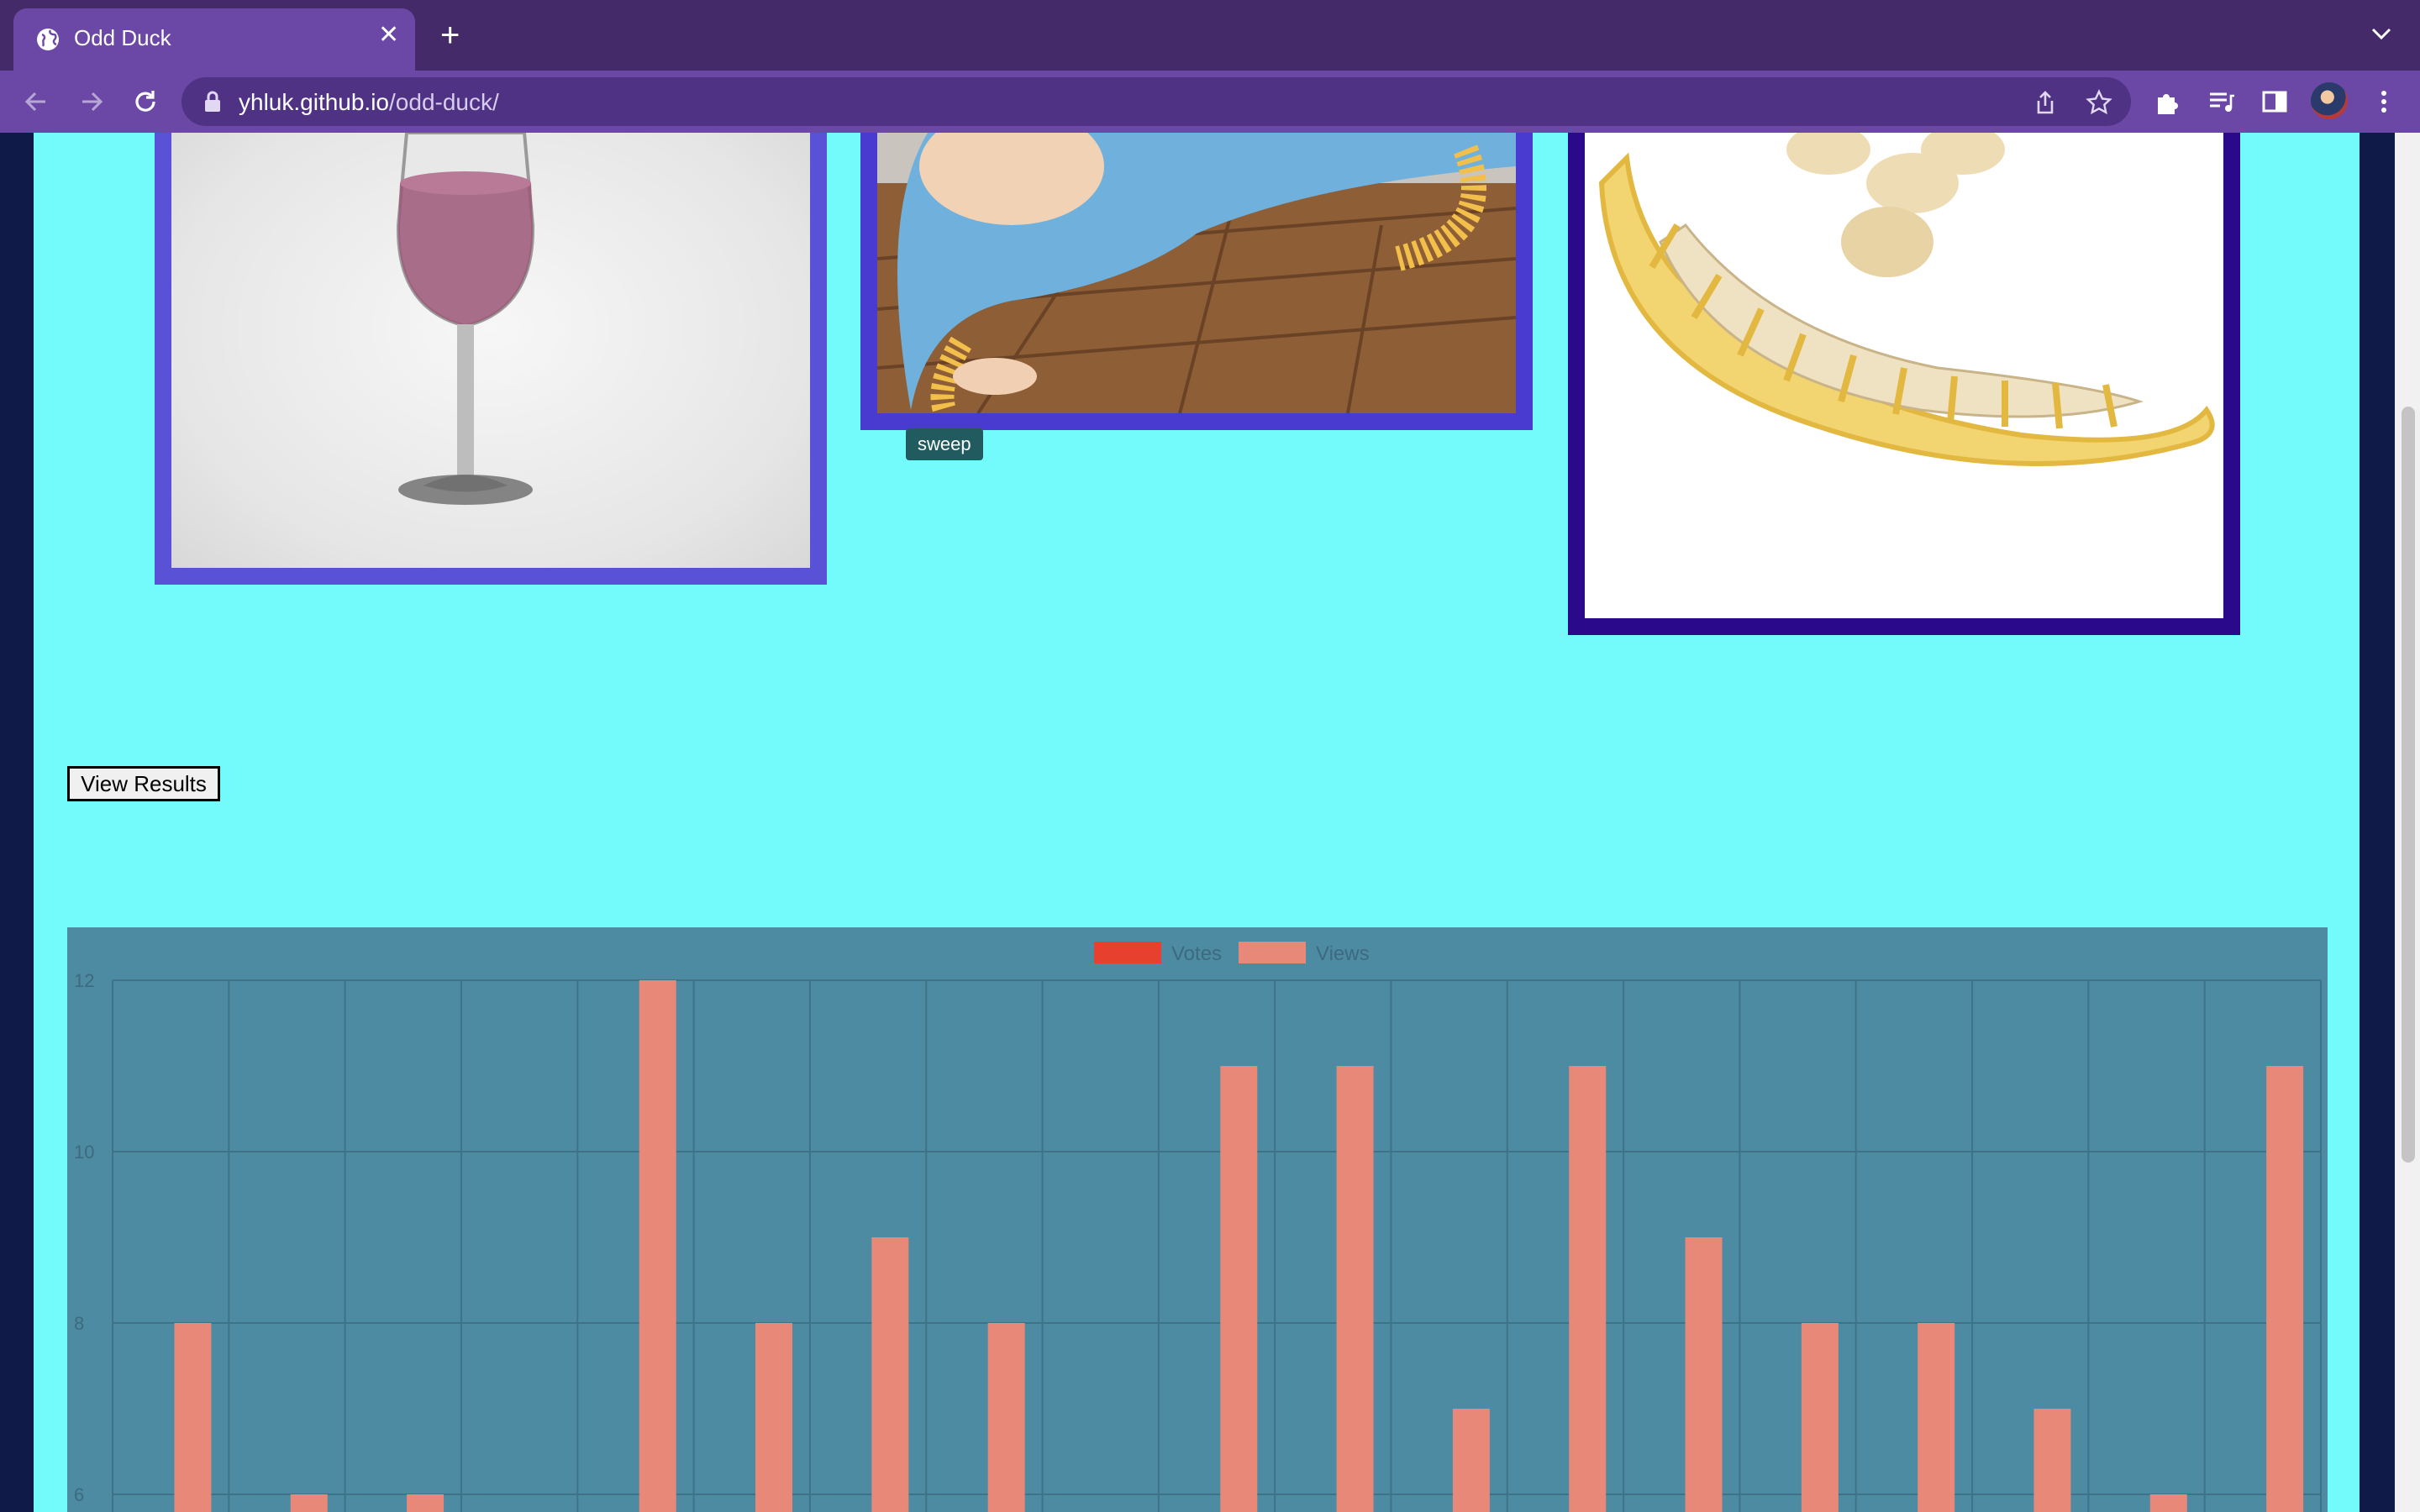  I want to click on url-text: yhluk.github.io/odd-duck/, so click(369, 102).